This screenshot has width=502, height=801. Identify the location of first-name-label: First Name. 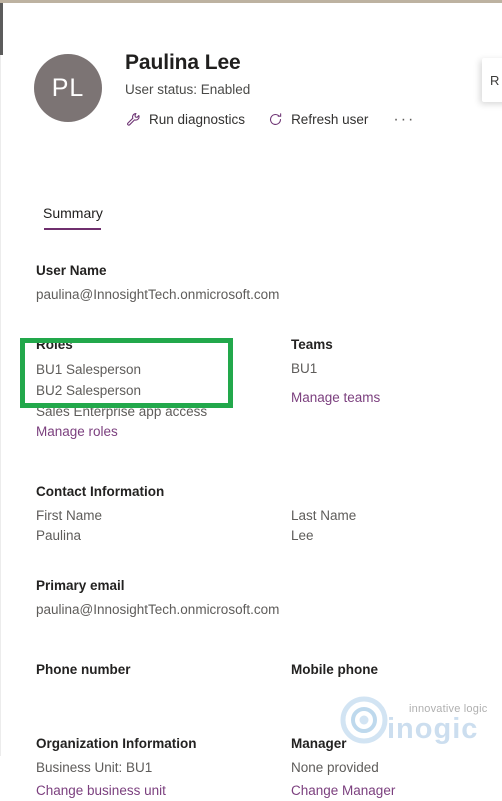
(69, 515).